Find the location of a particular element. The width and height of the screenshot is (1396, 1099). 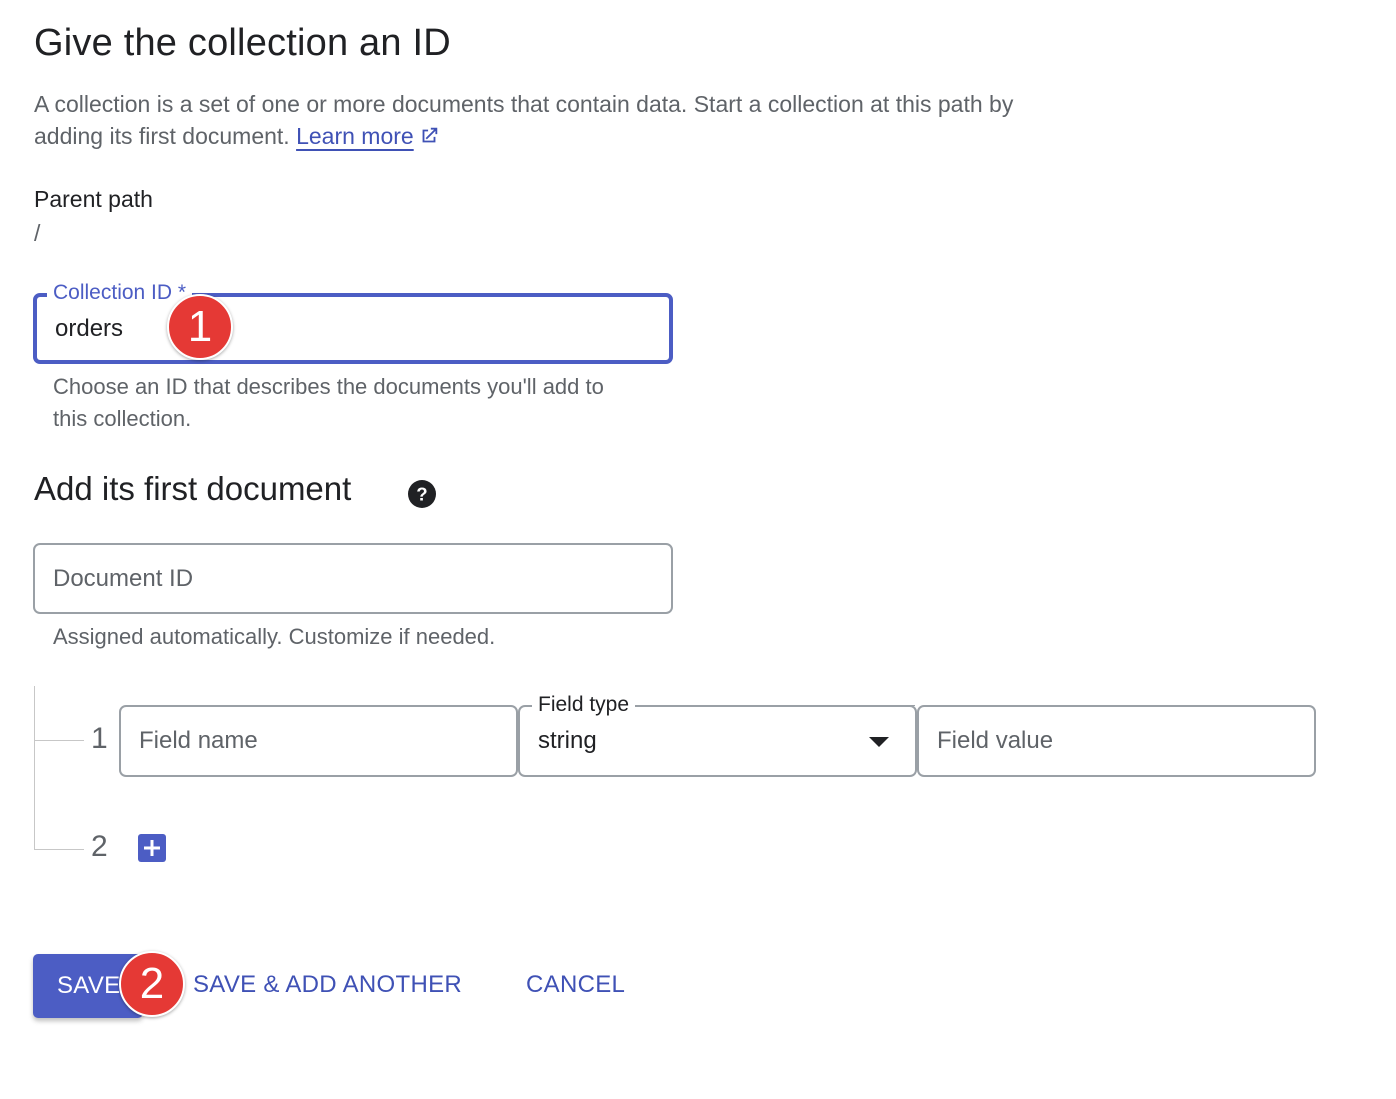

field-type-value: string is located at coordinates (567, 740).